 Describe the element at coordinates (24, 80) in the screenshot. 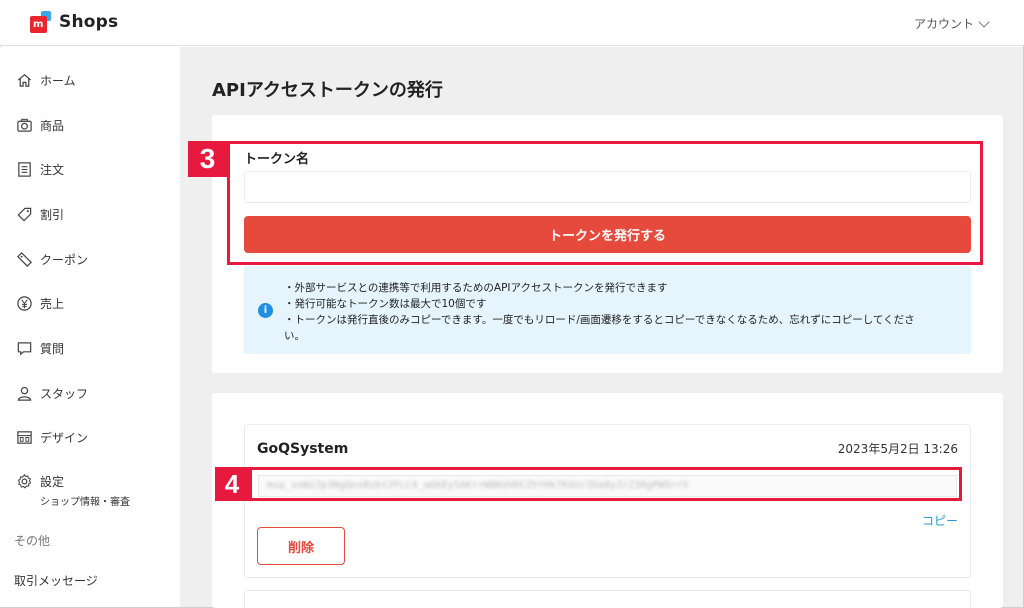

I see `home-icon` at that location.